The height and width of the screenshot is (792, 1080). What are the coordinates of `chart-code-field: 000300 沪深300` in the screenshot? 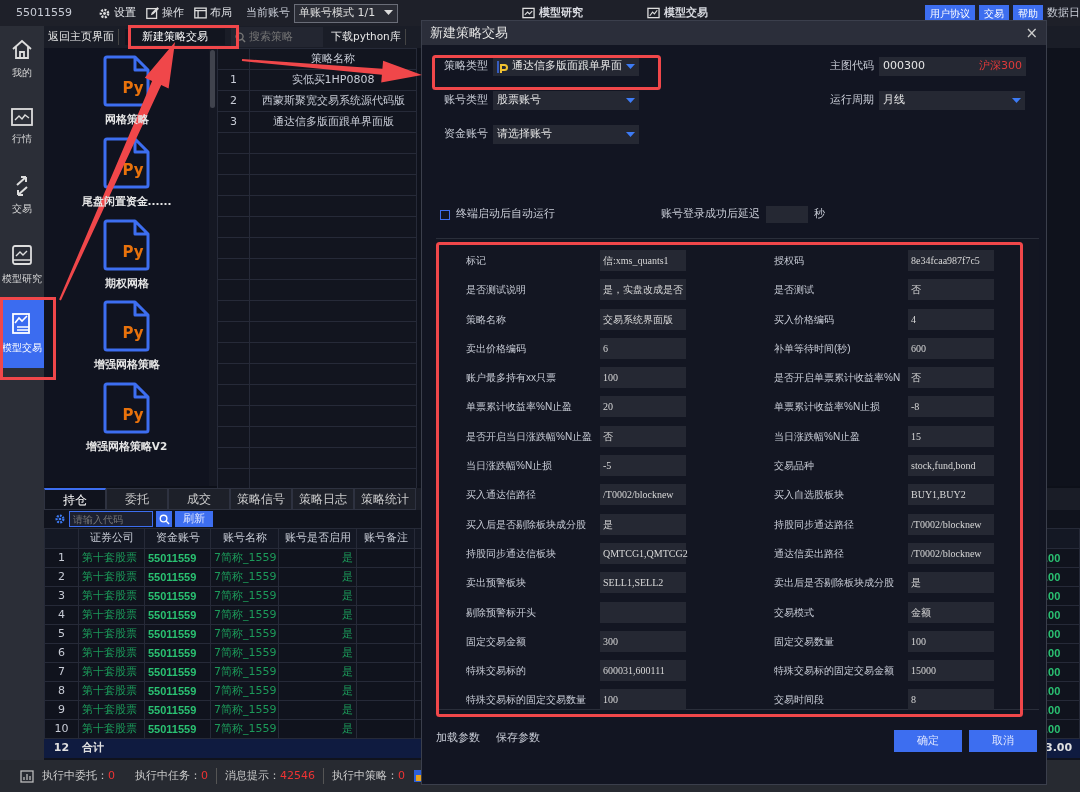 It's located at (952, 66).